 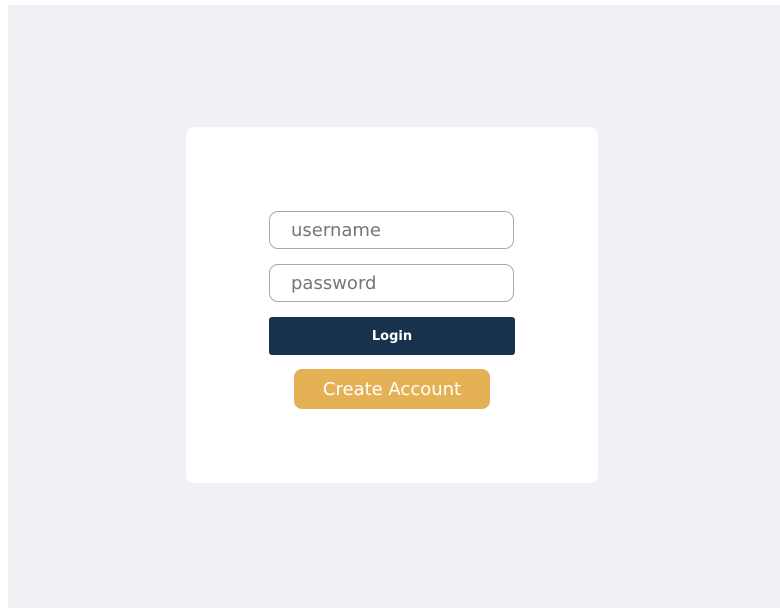 What do you see at coordinates (392, 389) in the screenshot?
I see `create-account-button: Create Account` at bounding box center [392, 389].